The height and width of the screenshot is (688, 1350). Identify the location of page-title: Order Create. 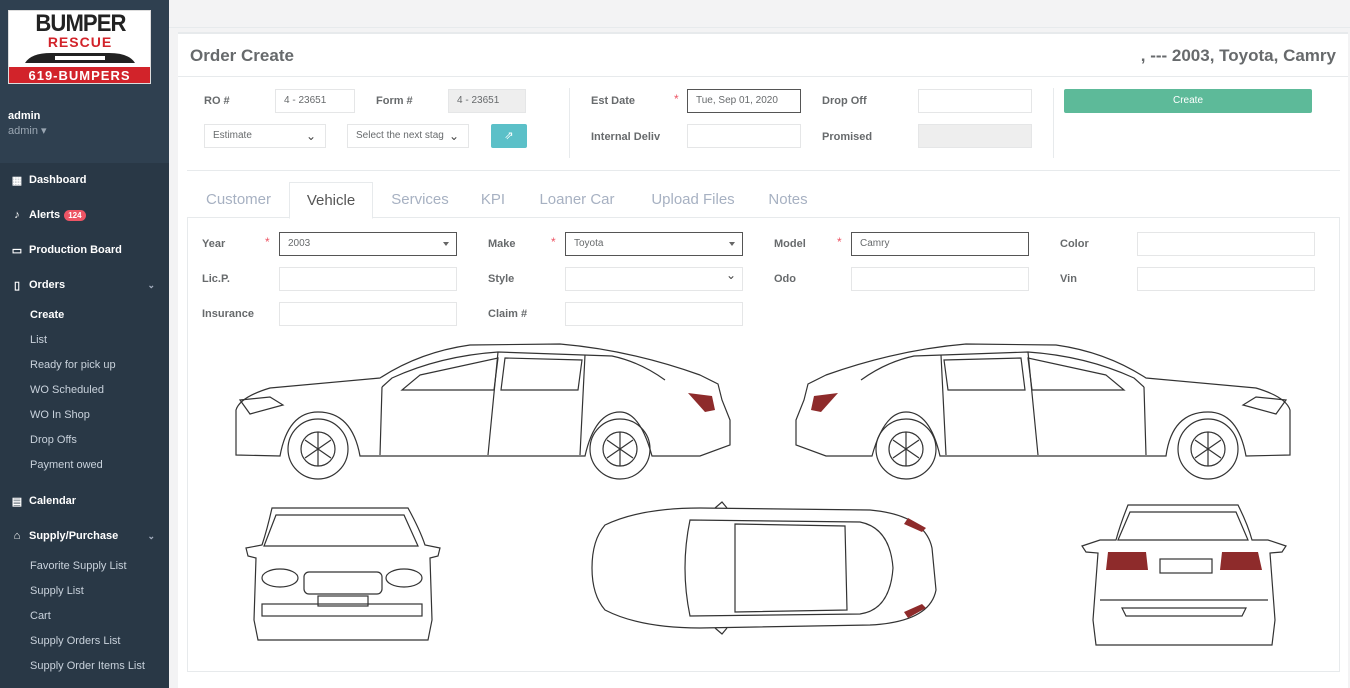
(242, 55).